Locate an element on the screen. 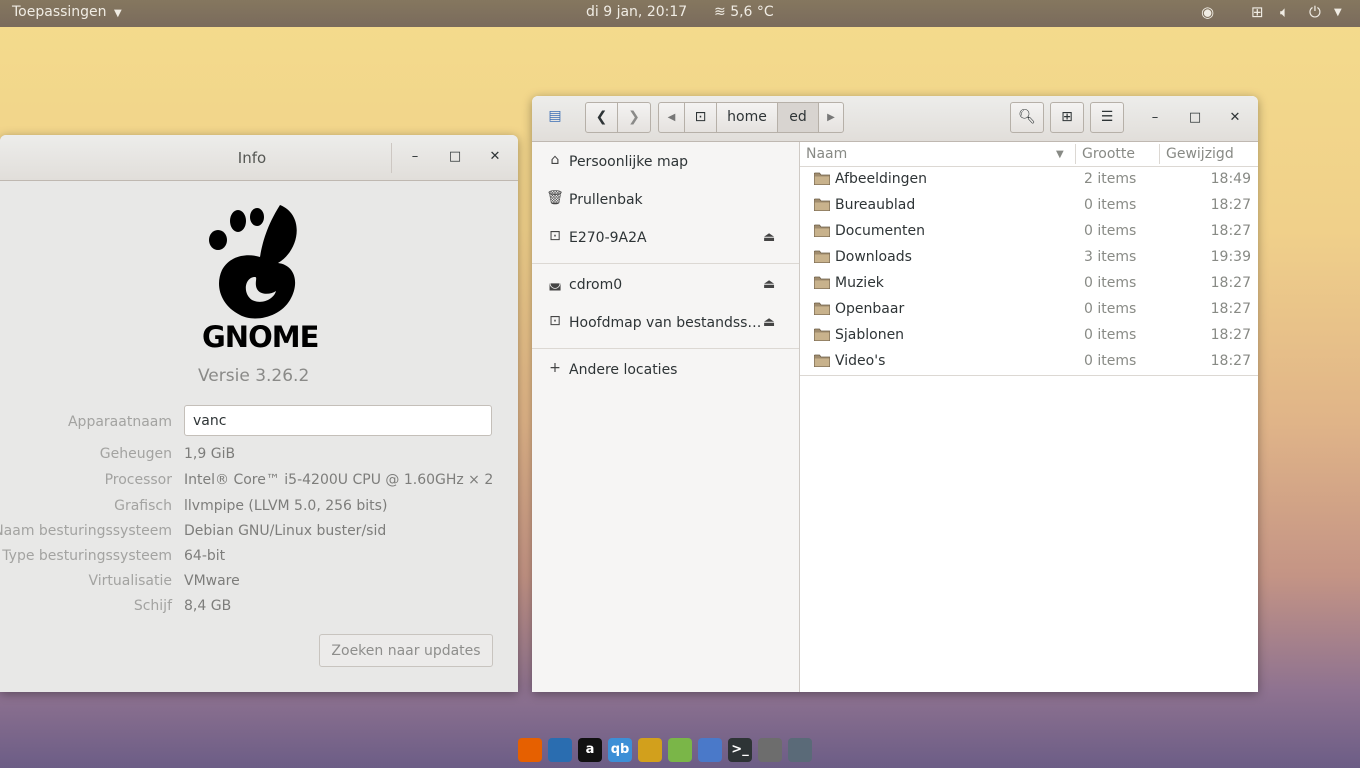  memory-value: 1,9 GiB is located at coordinates (210, 454).